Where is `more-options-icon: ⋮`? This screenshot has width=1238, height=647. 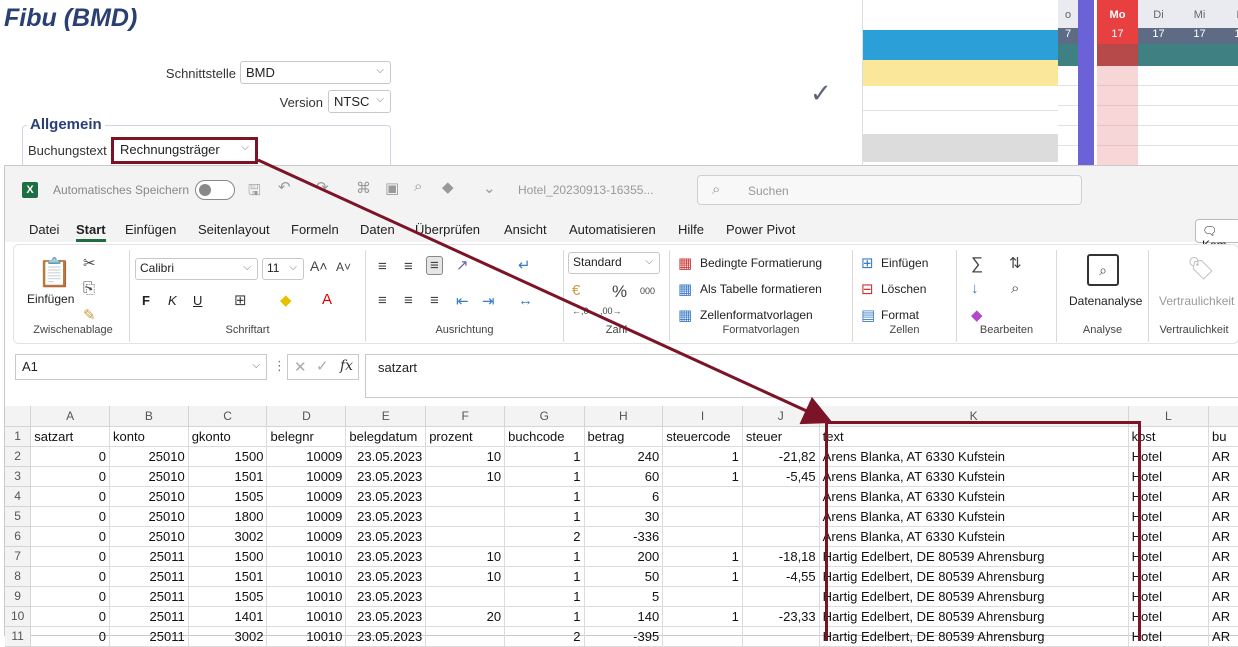
more-options-icon: ⋮ is located at coordinates (279, 366).